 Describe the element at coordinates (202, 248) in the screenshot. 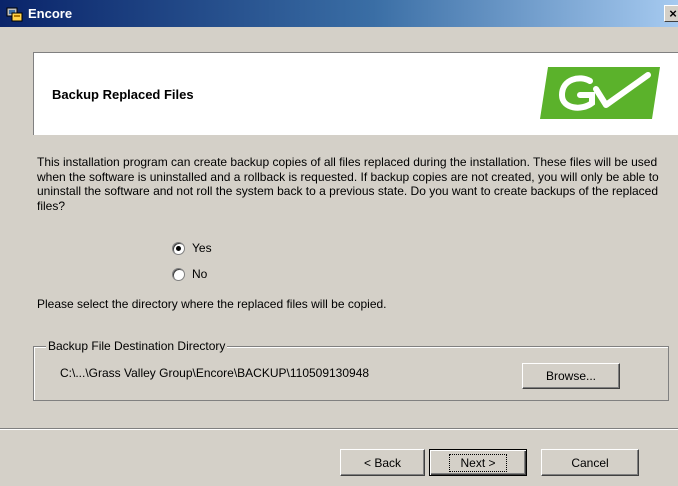

I see `radio-yes-label: Yes` at that location.